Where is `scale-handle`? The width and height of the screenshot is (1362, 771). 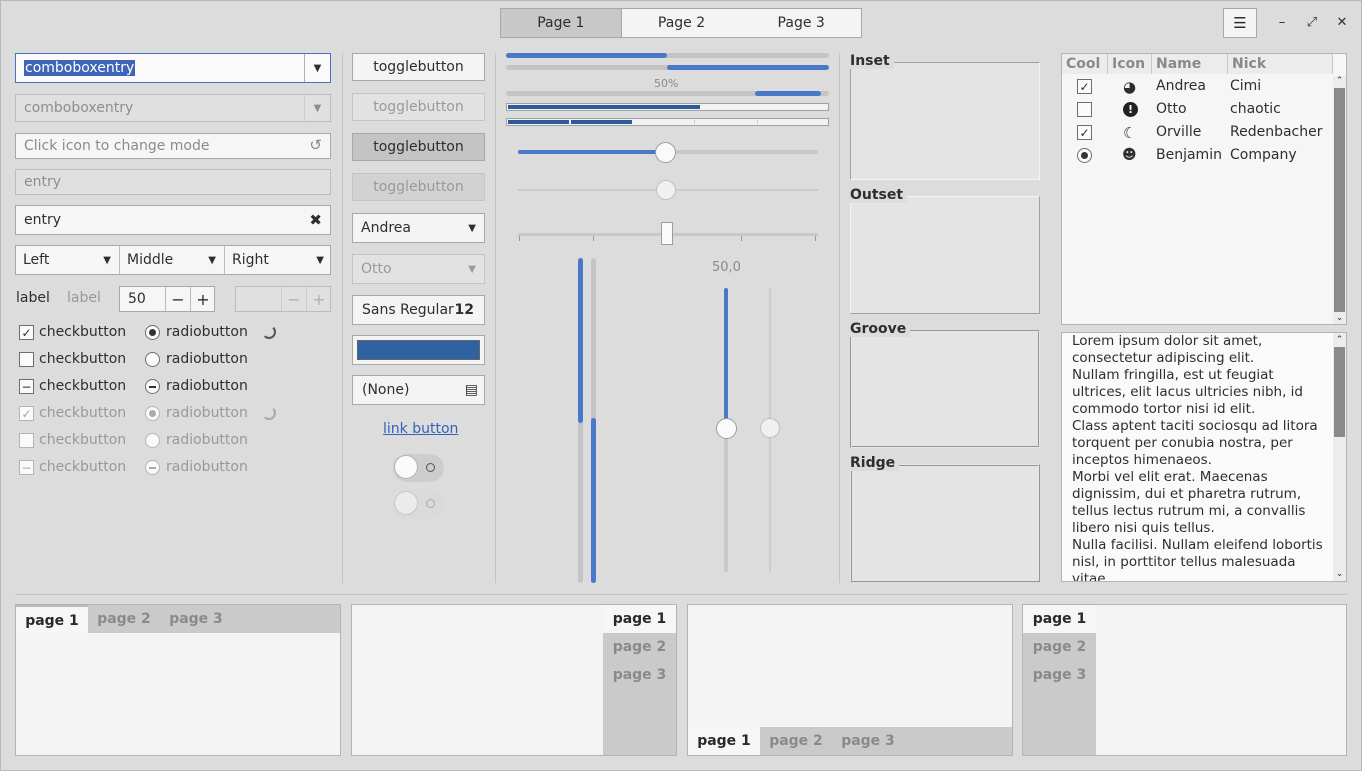
scale-handle is located at coordinates (665, 152).